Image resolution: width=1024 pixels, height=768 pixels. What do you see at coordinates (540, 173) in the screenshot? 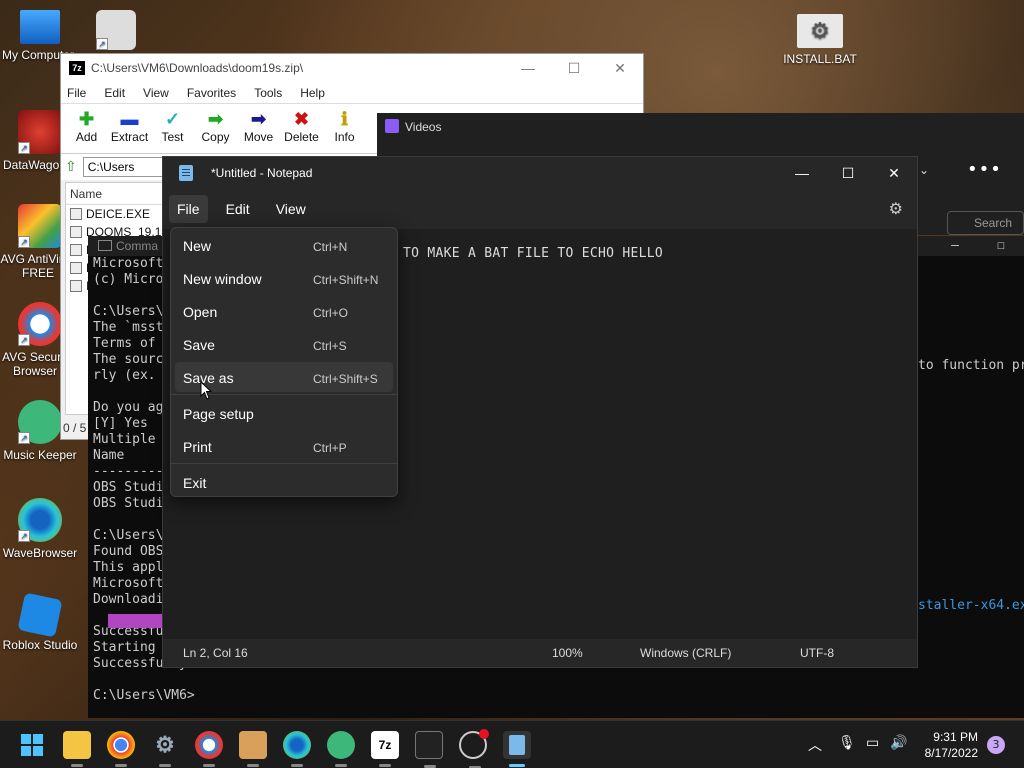
I see `notepad-titlebar: *Untitled - Notepad — ☐ ✕` at bounding box center [540, 173].